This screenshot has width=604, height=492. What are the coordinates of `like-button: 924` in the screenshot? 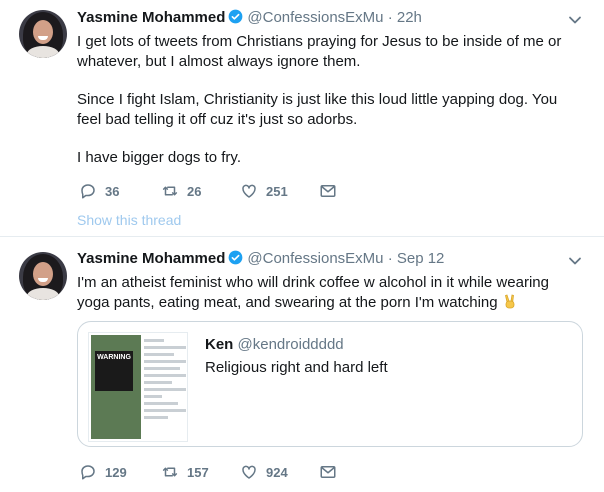 It's located at (264, 472).